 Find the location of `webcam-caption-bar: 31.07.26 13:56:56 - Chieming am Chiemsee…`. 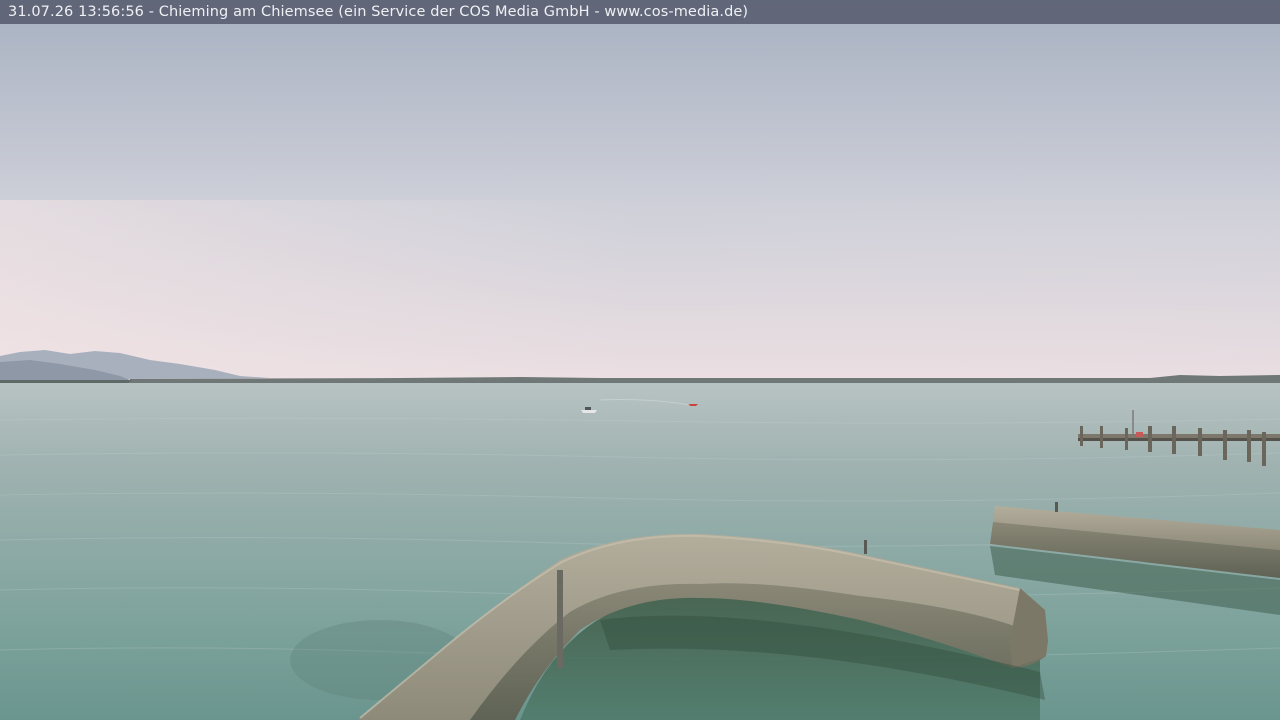

webcam-caption-bar: 31.07.26 13:56:56 - Chieming am Chiemsee… is located at coordinates (640, 12).